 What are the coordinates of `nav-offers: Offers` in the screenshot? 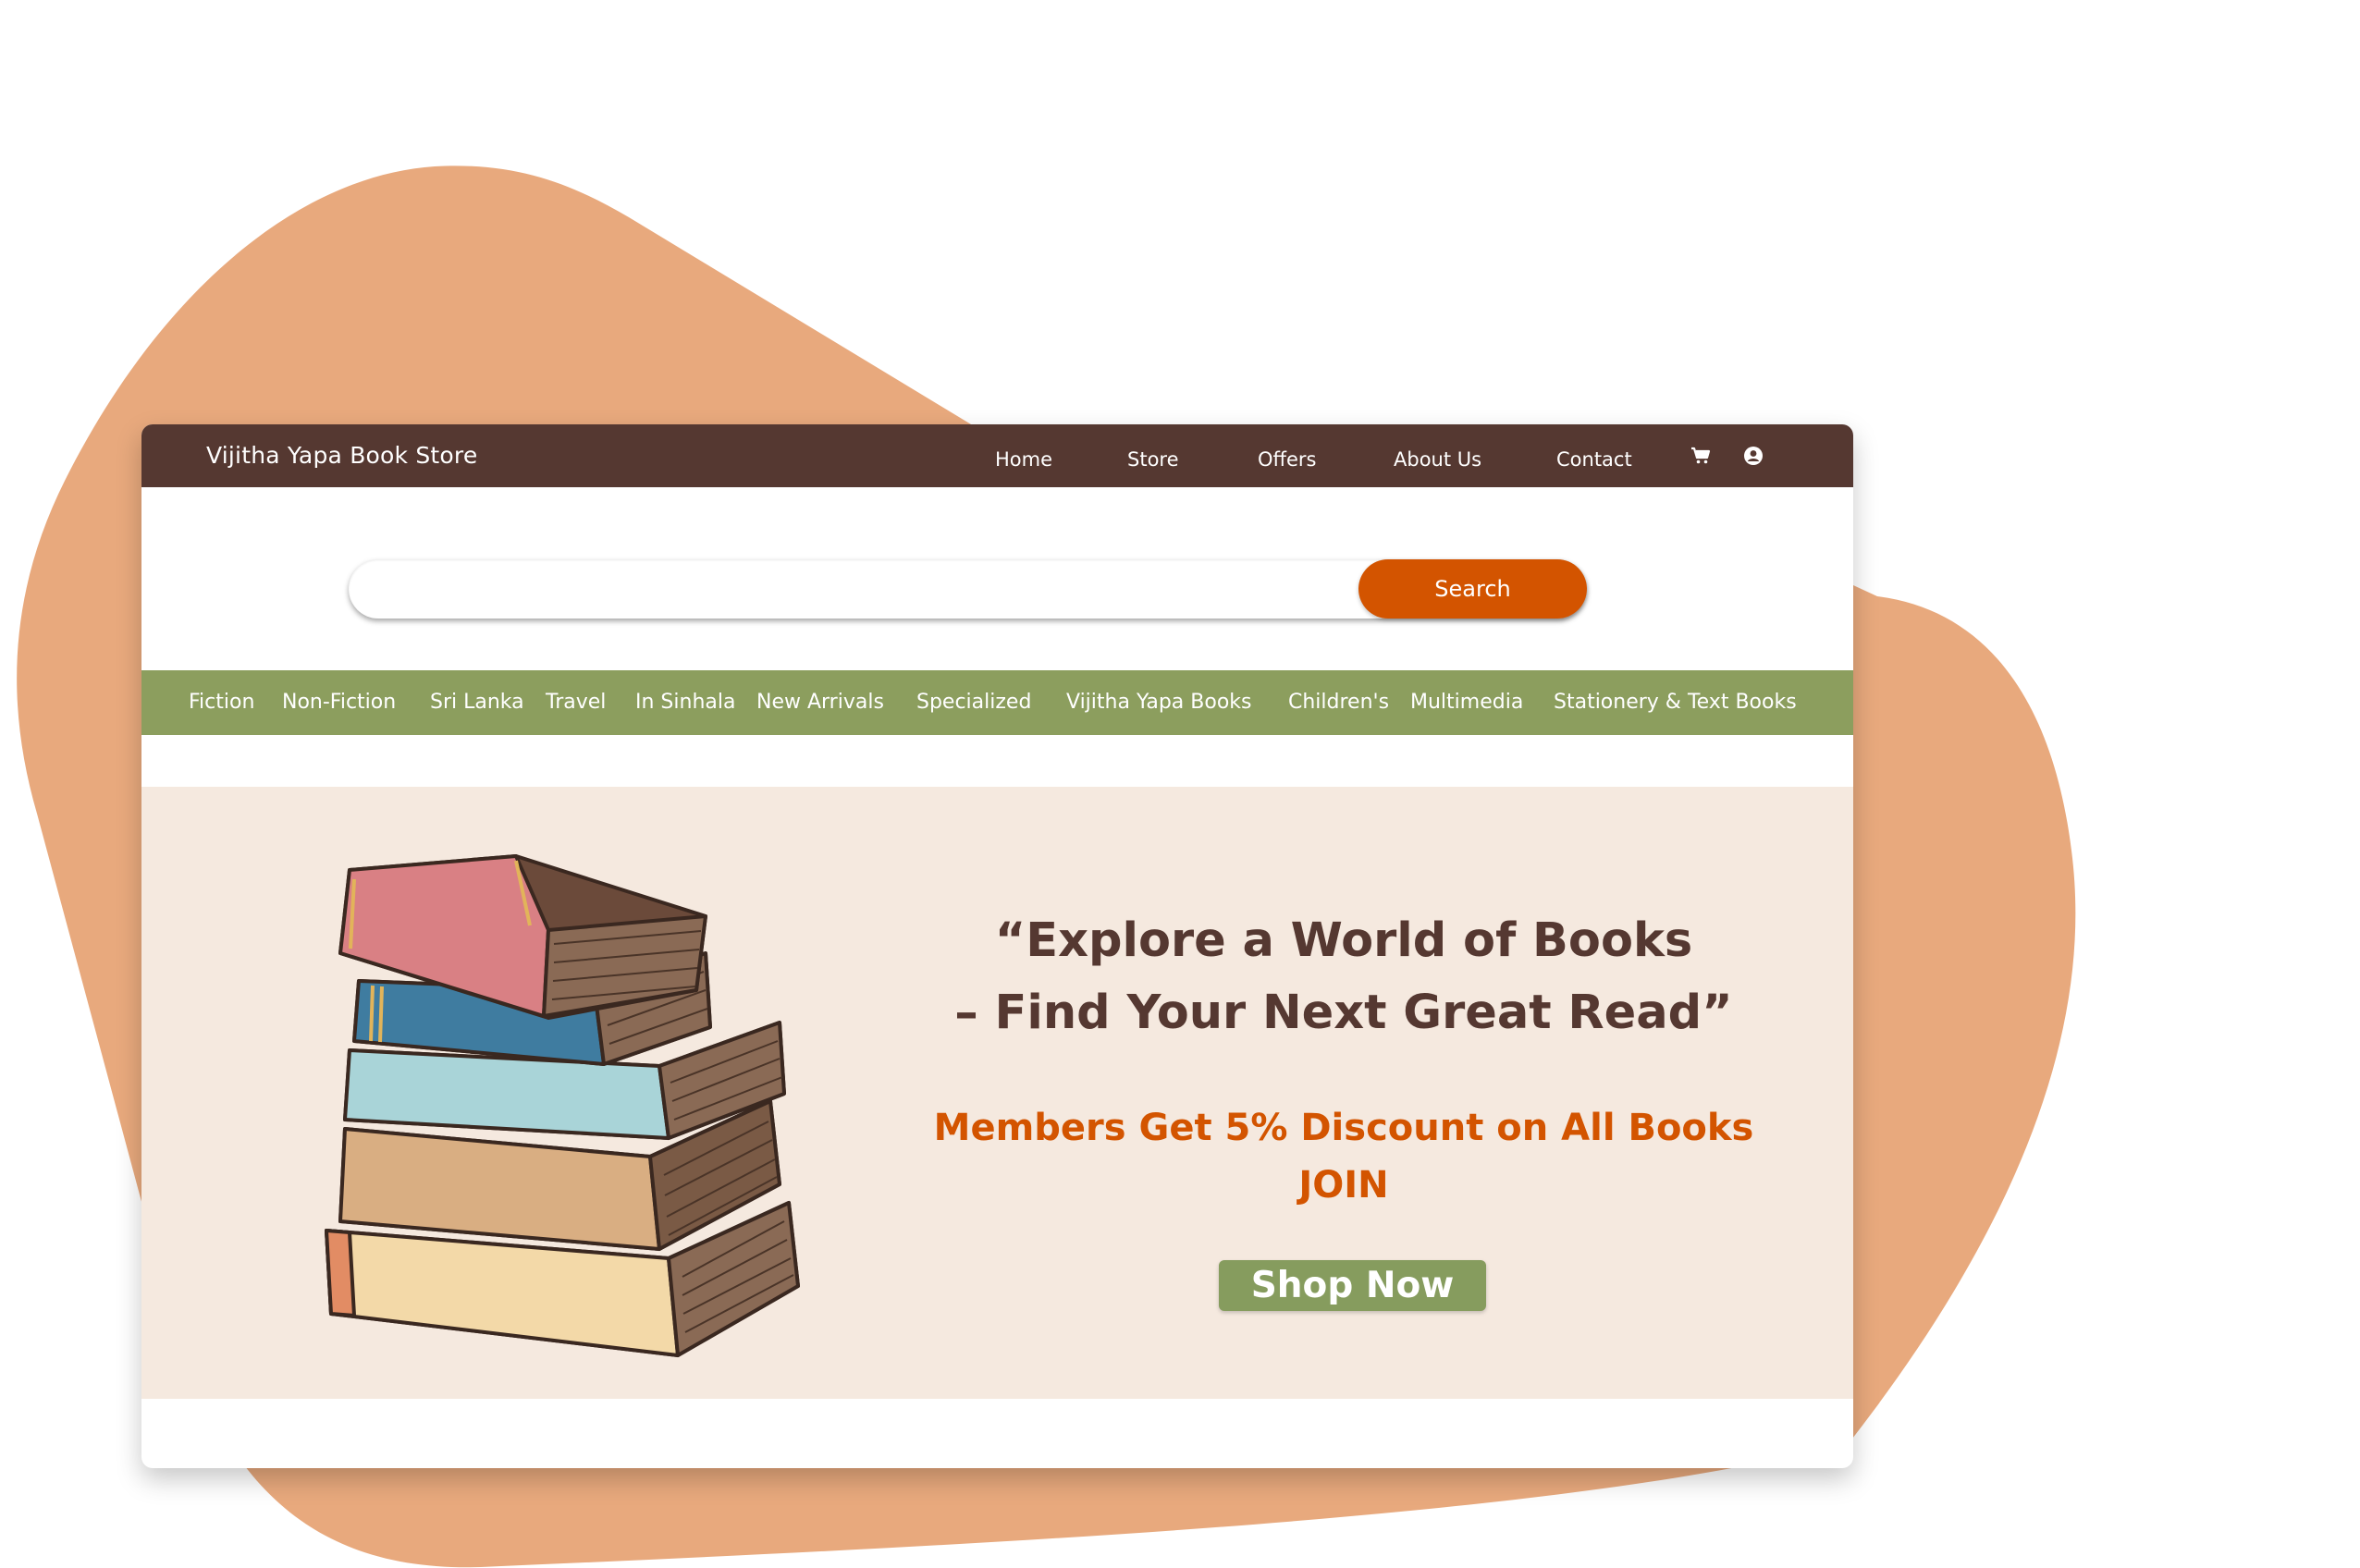 It's located at (1288, 460).